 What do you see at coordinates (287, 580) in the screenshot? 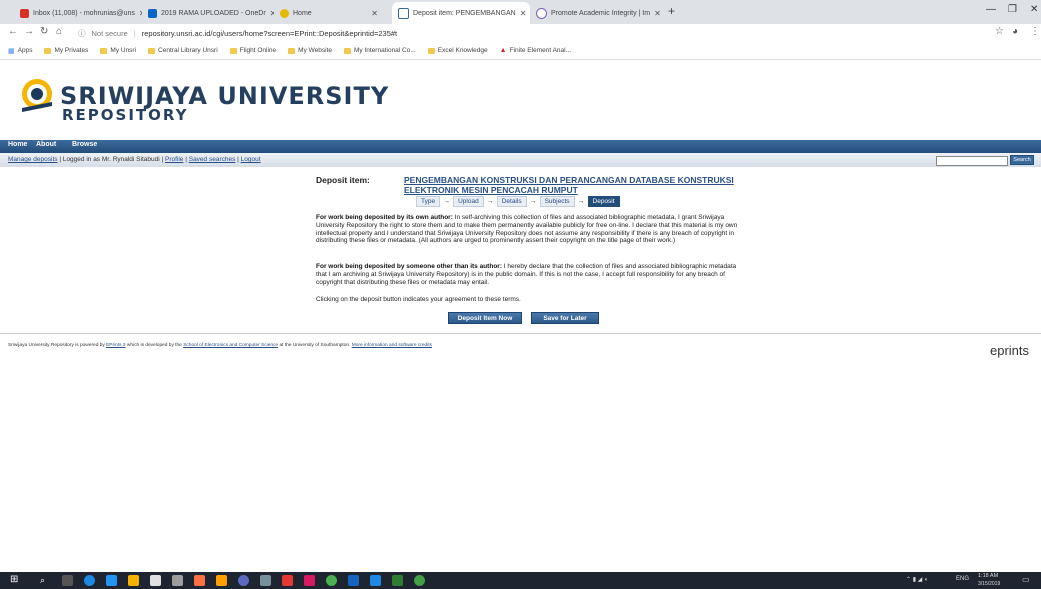
I see `acrobat-icon` at bounding box center [287, 580].